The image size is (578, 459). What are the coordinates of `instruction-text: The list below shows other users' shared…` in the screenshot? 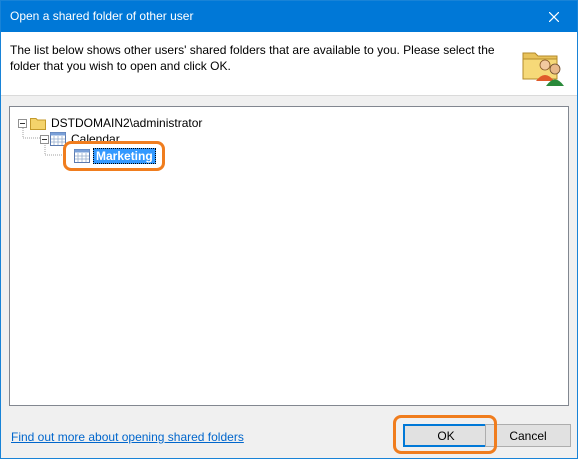 It's located at (252, 58).